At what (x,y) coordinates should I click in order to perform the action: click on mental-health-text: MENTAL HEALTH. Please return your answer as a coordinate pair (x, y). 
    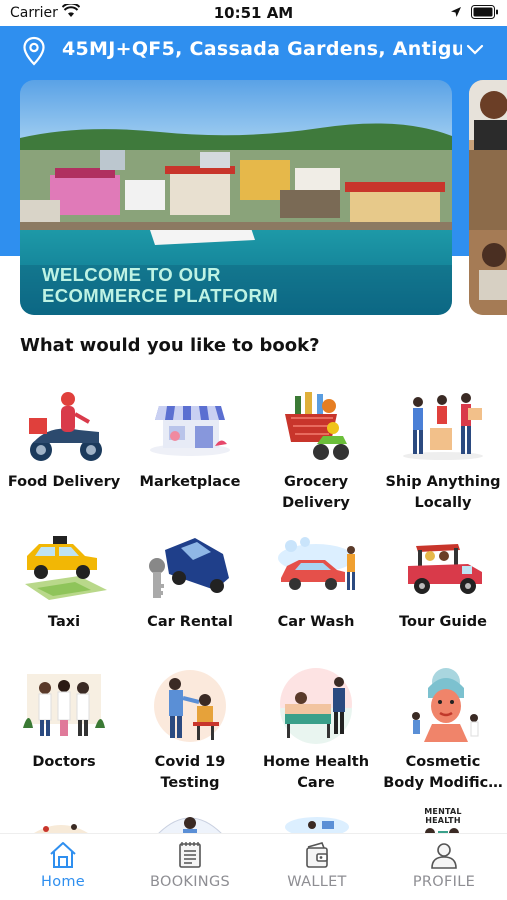
    Looking at the image, I should click on (443, 816).